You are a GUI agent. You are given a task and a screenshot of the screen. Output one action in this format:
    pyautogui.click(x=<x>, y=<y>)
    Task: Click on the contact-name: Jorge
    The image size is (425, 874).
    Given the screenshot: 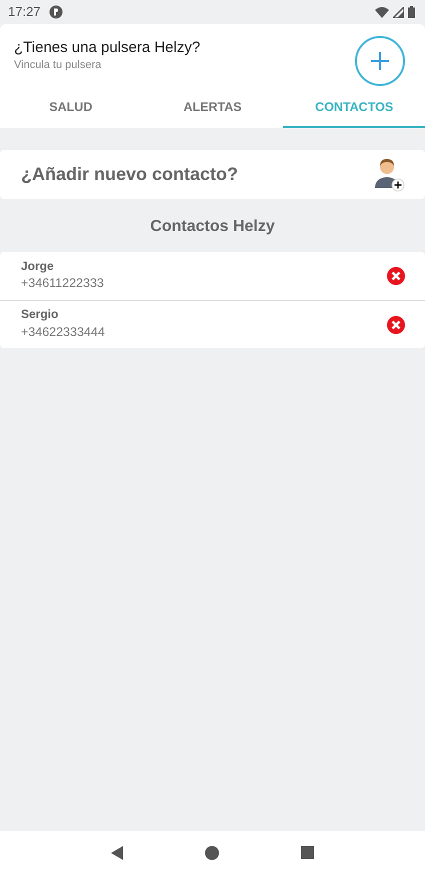 What is the action you would take?
    pyautogui.click(x=38, y=266)
    